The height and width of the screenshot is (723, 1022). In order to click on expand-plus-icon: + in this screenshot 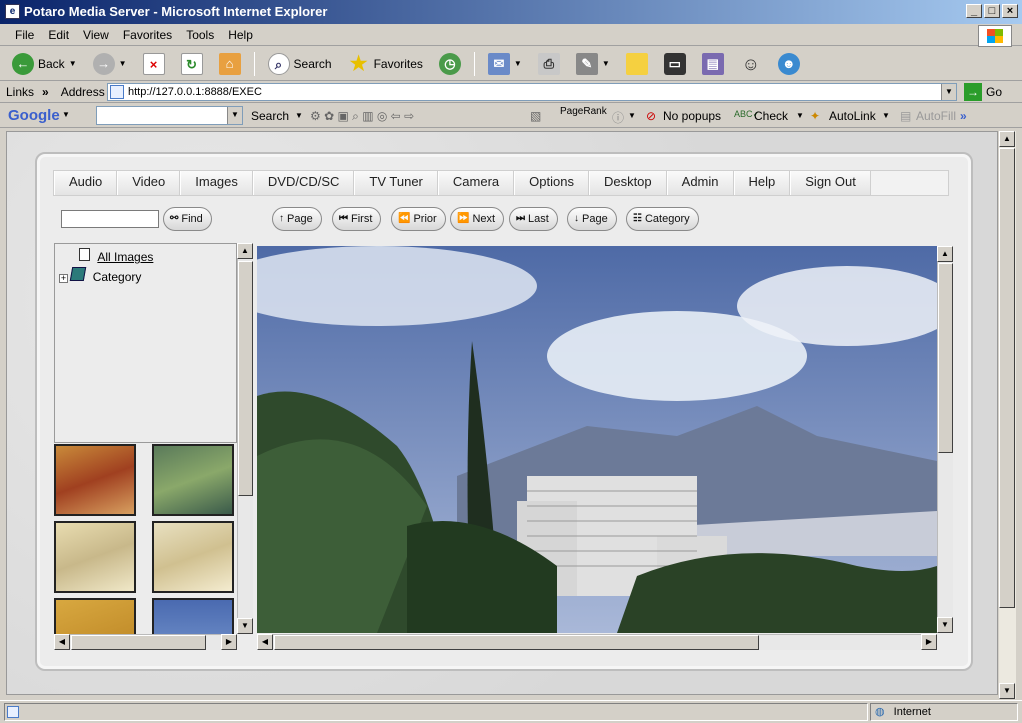, I will do `click(63, 278)`.